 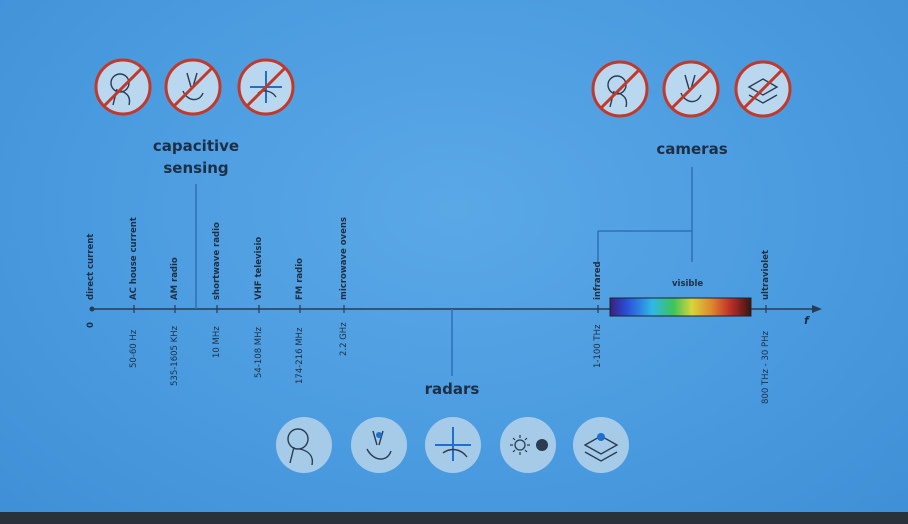 What do you see at coordinates (598, 280) in the screenshot?
I see `band-name: infrared` at bounding box center [598, 280].